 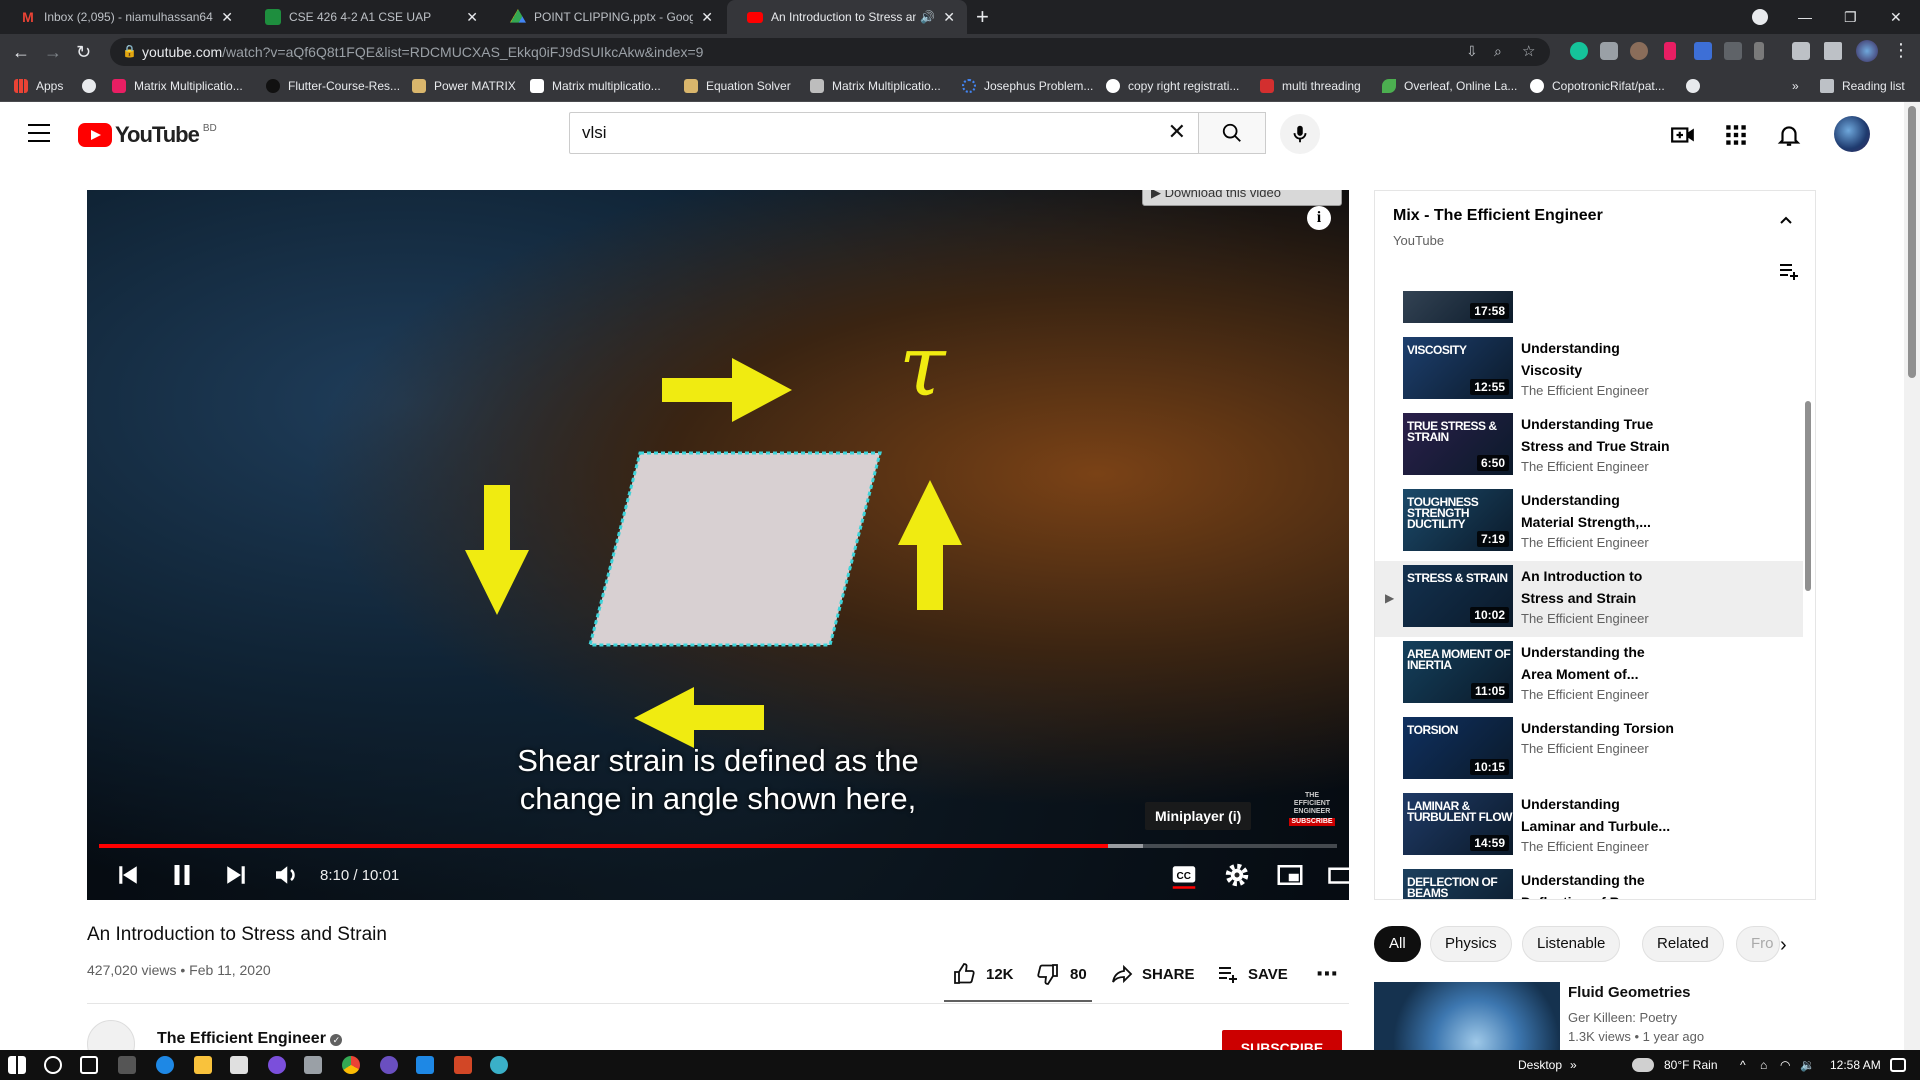 What do you see at coordinates (1643, 1065) in the screenshot?
I see `weather-cloud-icon` at bounding box center [1643, 1065].